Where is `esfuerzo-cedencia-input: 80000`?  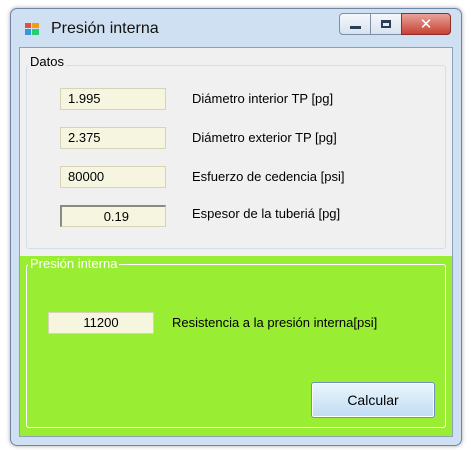
esfuerzo-cedencia-input: 80000 is located at coordinates (113, 177).